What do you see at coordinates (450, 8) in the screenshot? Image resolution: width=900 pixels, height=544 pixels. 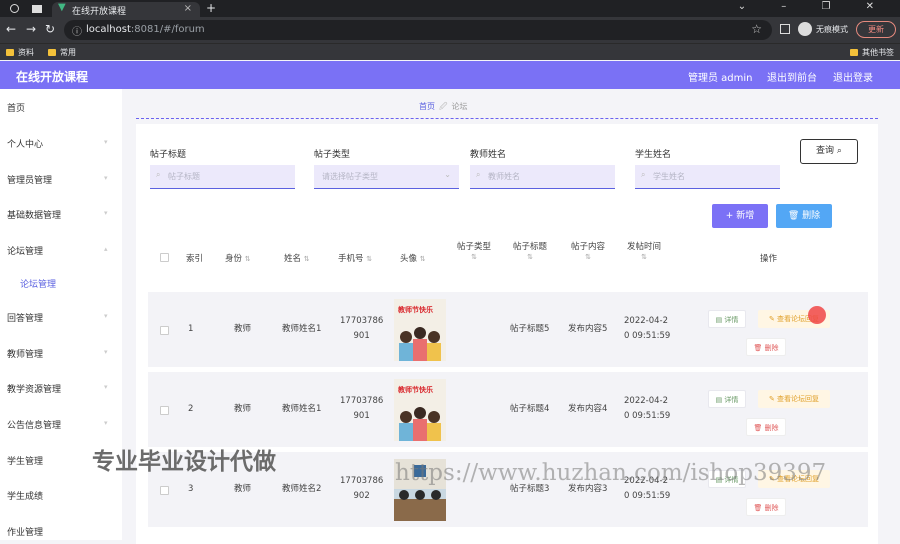 I see `browser-tab-bar: ▼ 在线开放课程 × + ⌄ – ❐ ✕` at bounding box center [450, 8].